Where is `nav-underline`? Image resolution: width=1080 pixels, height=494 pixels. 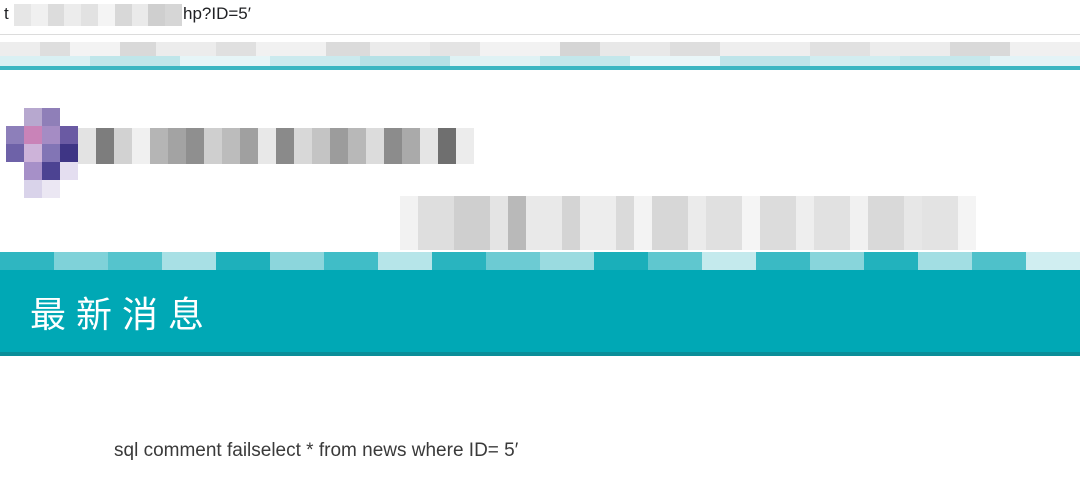 nav-underline is located at coordinates (540, 68).